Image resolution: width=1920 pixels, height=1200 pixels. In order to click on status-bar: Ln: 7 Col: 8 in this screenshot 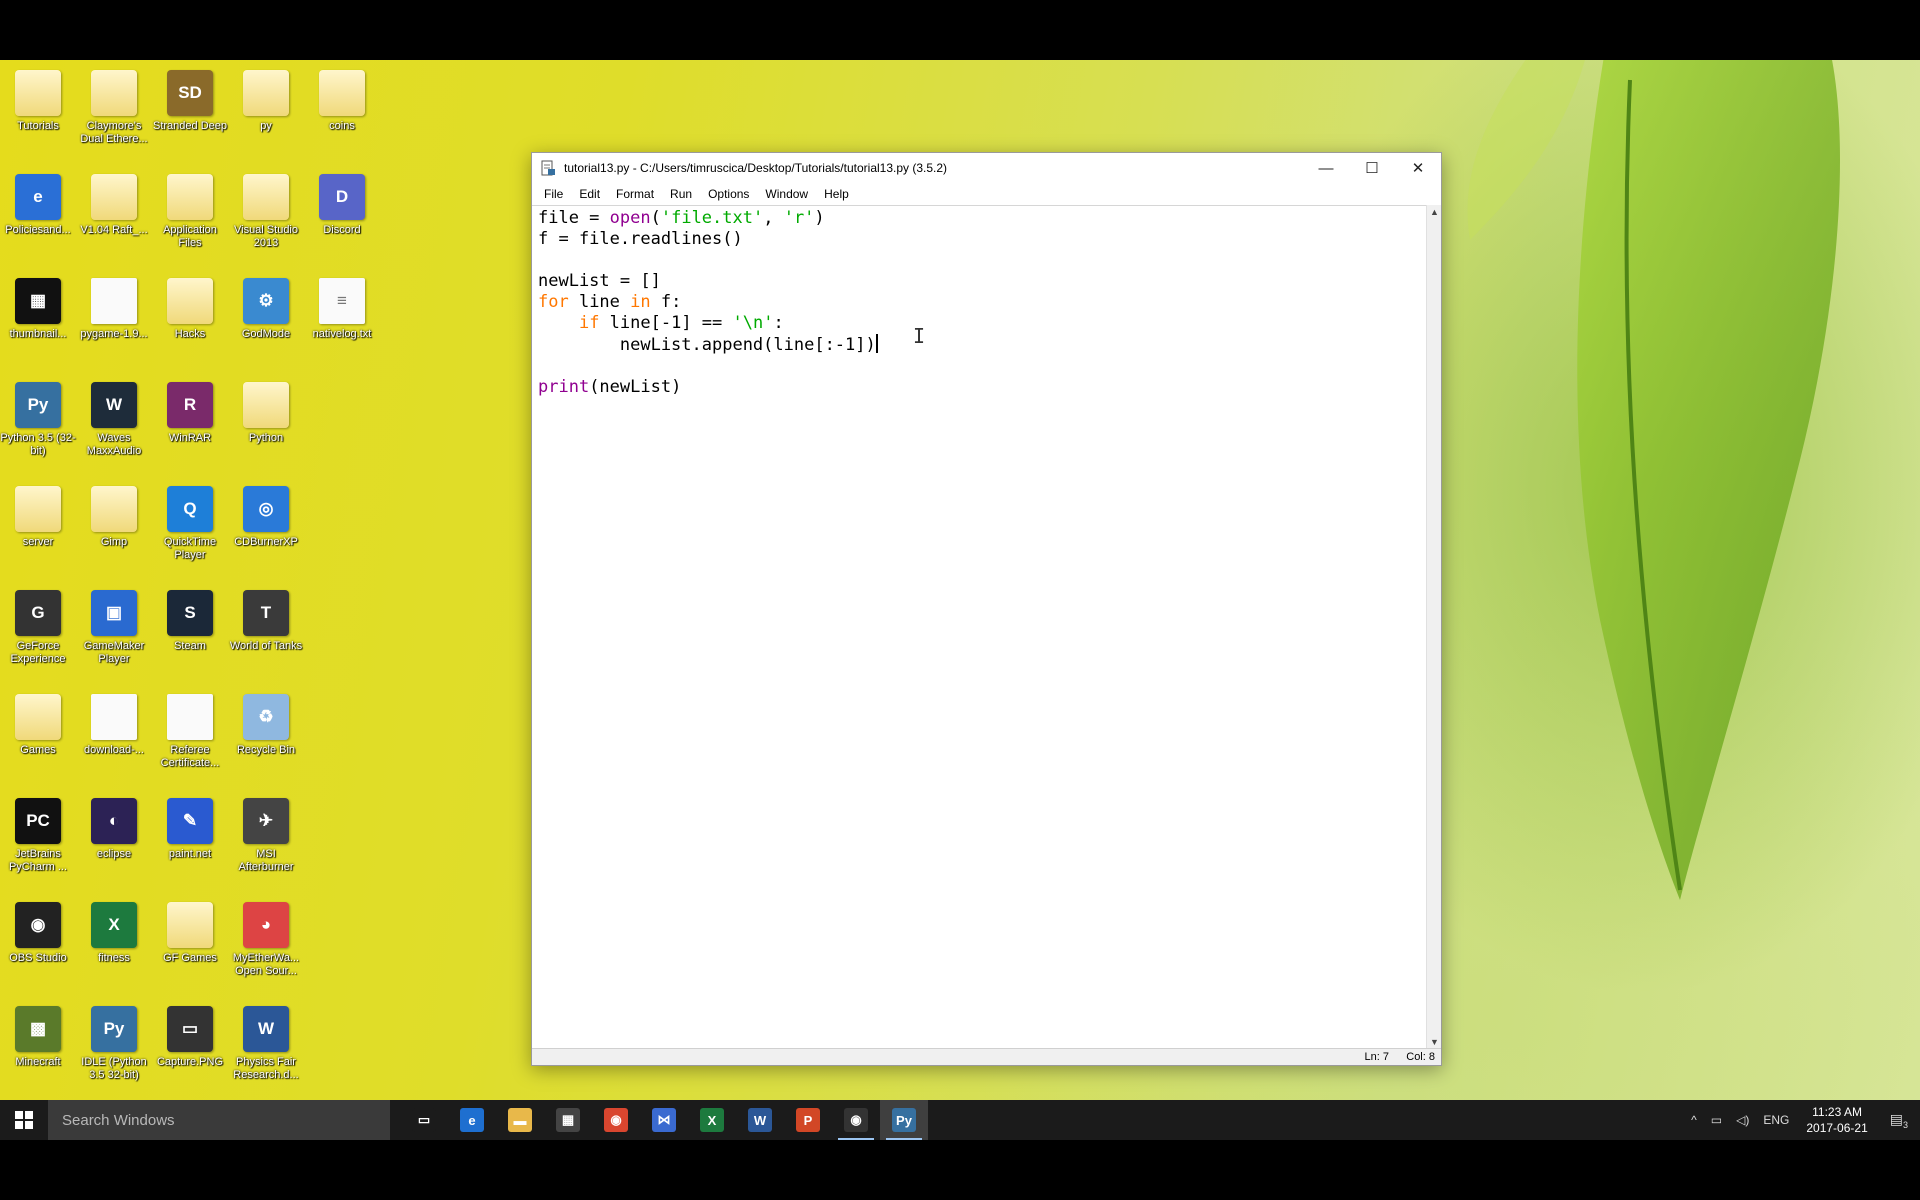, I will do `click(986, 1056)`.